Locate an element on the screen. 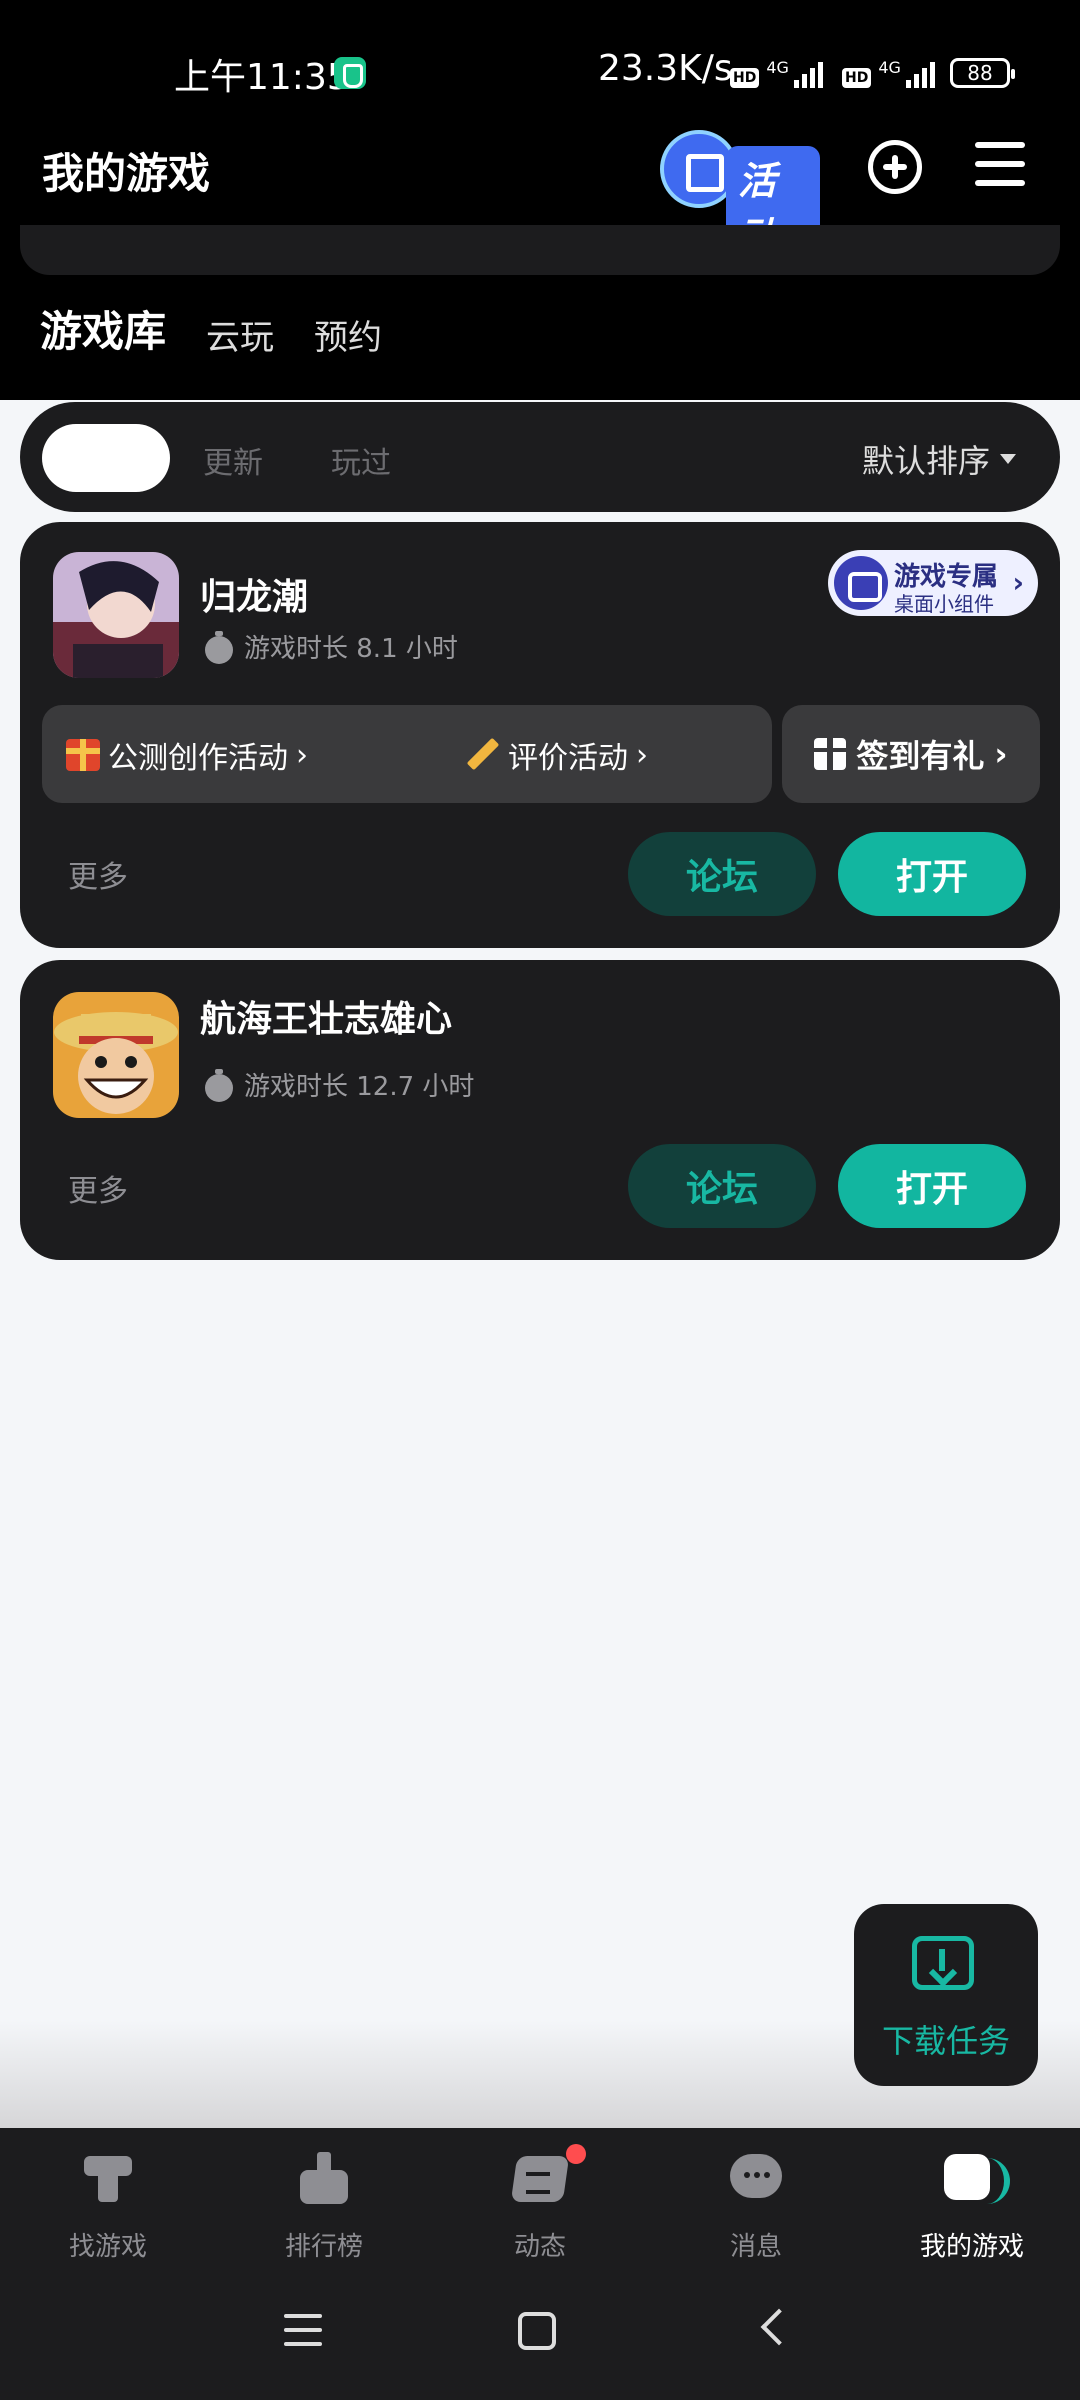 The image size is (1080, 2400). menu-icon is located at coordinates (1000, 164).